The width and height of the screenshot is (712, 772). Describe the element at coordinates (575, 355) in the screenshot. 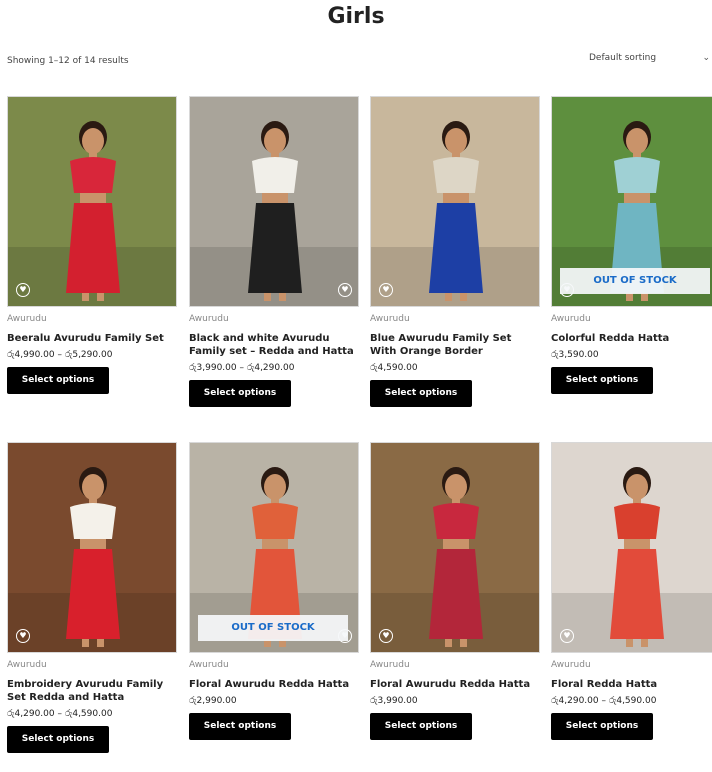

I see `product-price: රු3,590.00` at that location.